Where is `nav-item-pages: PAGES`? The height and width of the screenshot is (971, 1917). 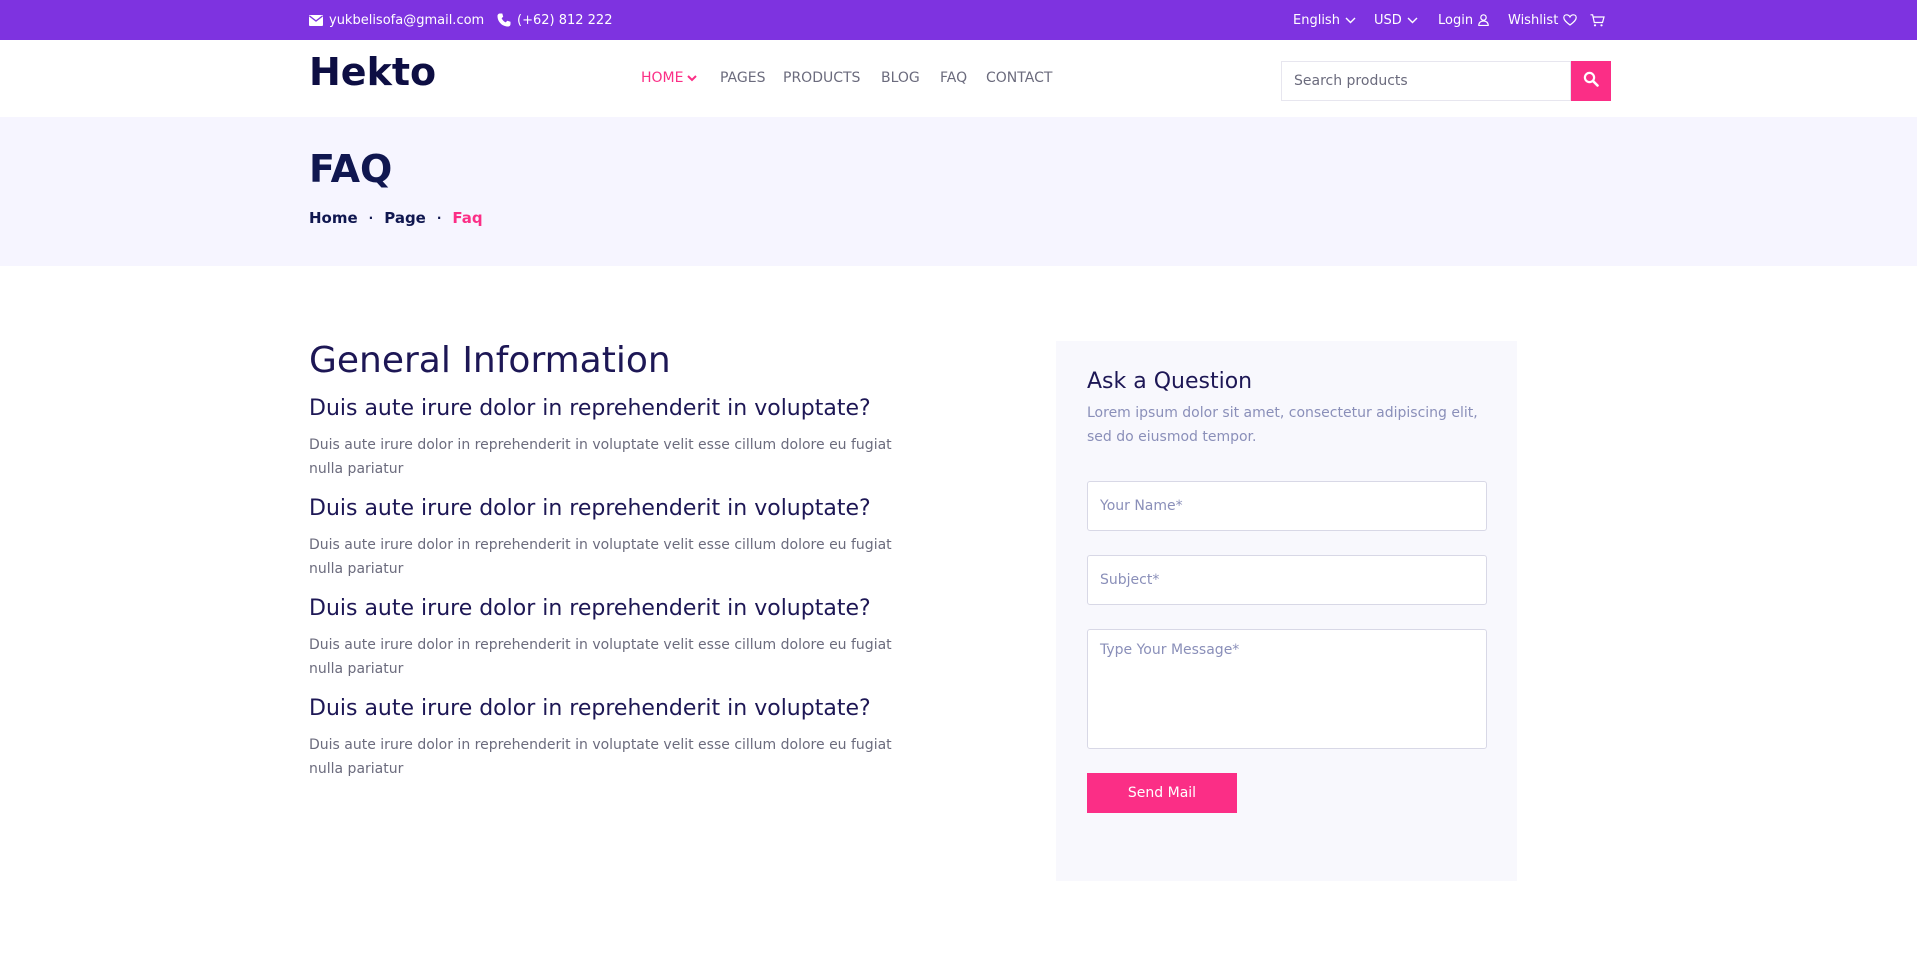
nav-item-pages: PAGES is located at coordinates (742, 78).